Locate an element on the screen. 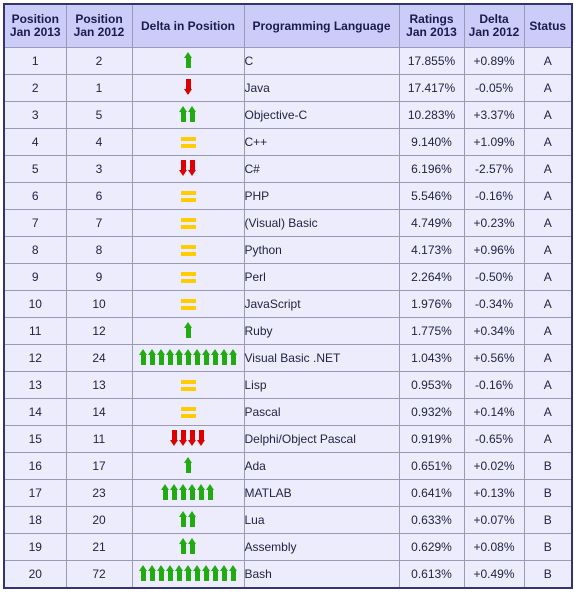 This screenshot has height=596, width=574. cell-position-2013: 1 is located at coordinates (35, 61).